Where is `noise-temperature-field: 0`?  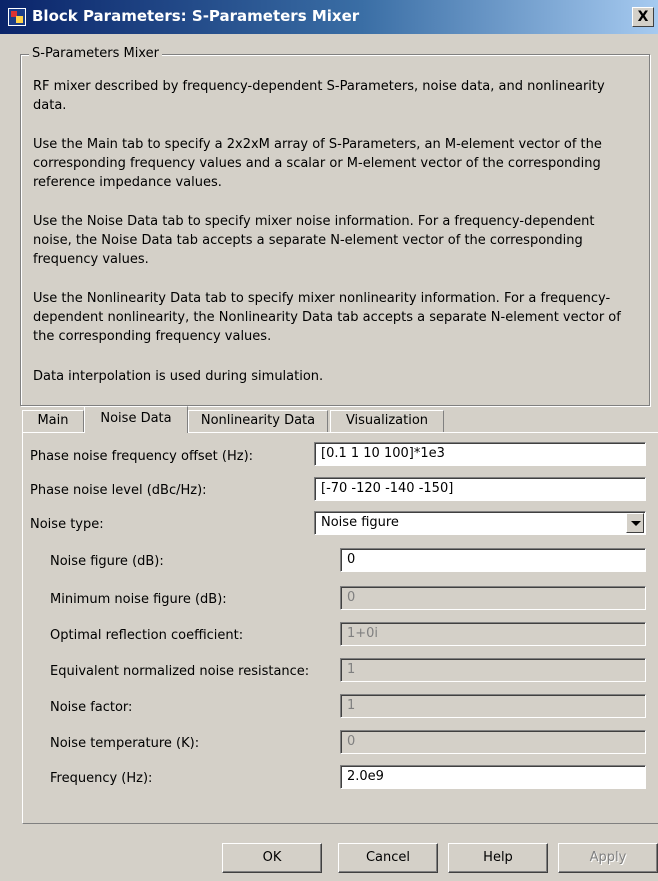
noise-temperature-field: 0 is located at coordinates (493, 742).